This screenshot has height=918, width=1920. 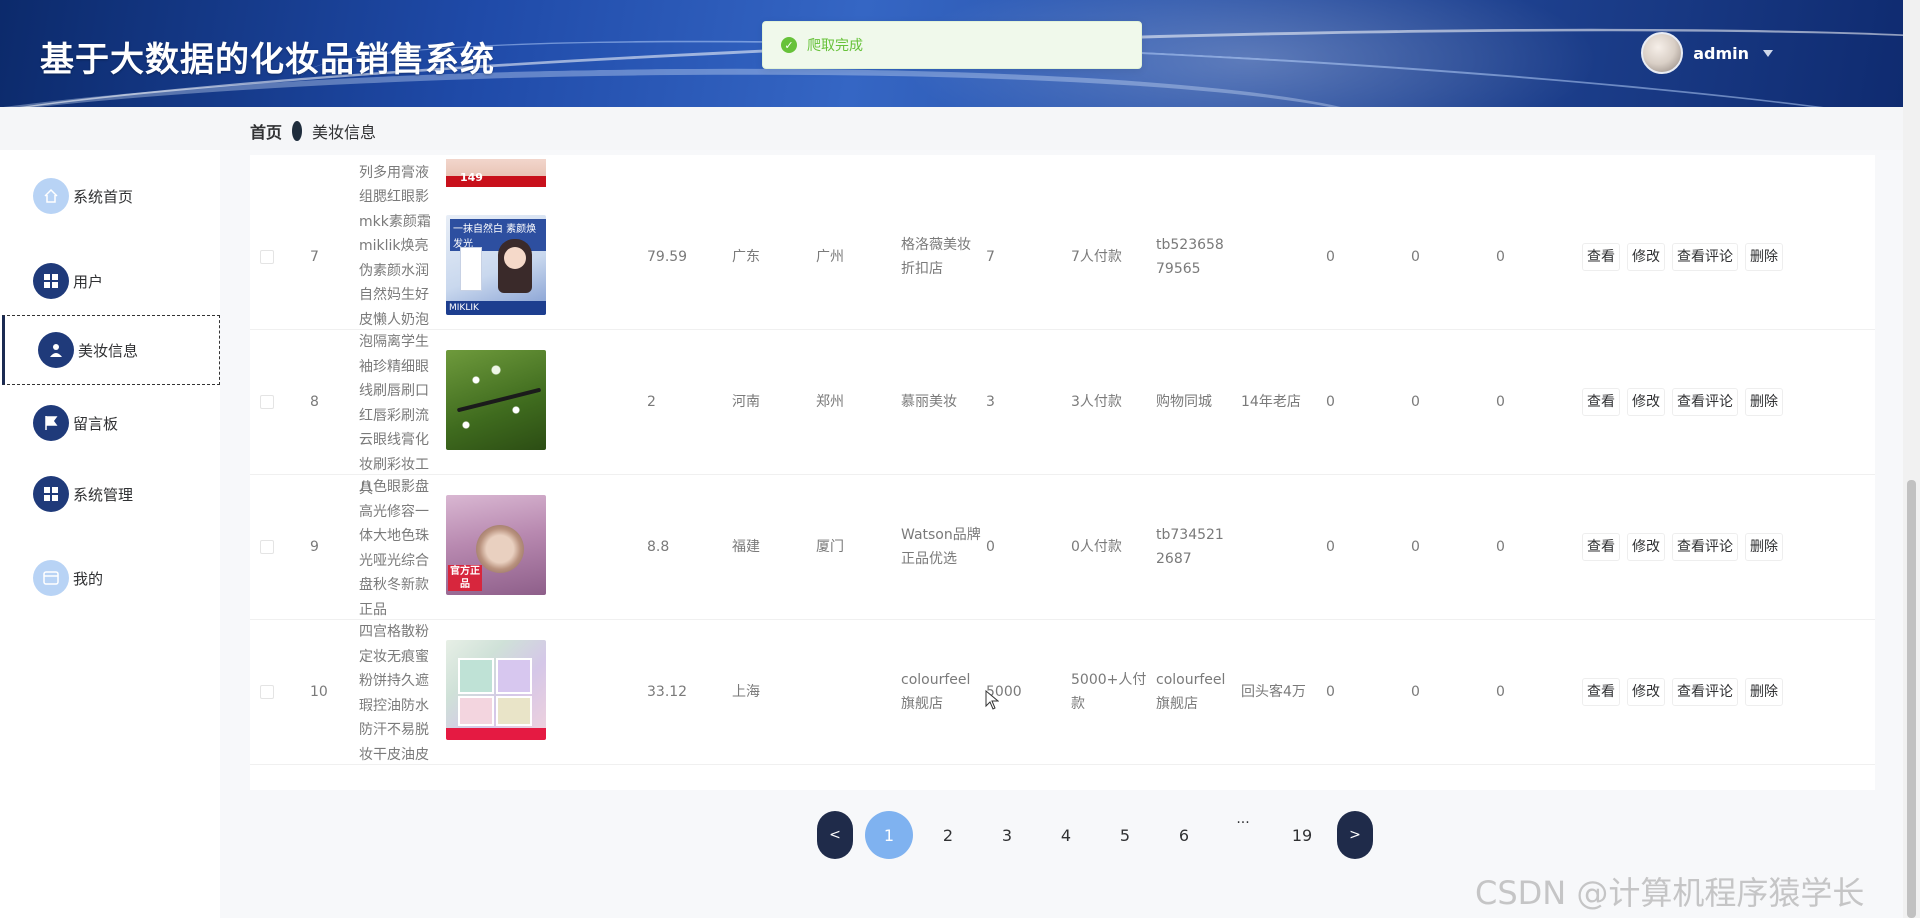 What do you see at coordinates (889, 835) in the screenshot?
I see `page-1-button: 1` at bounding box center [889, 835].